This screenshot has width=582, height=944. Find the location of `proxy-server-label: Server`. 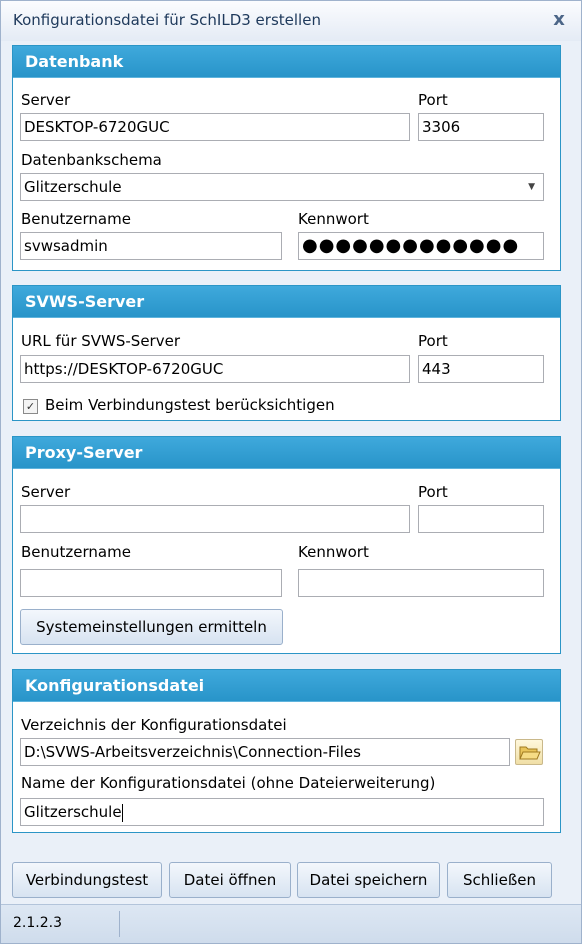

proxy-server-label: Server is located at coordinates (46, 492).